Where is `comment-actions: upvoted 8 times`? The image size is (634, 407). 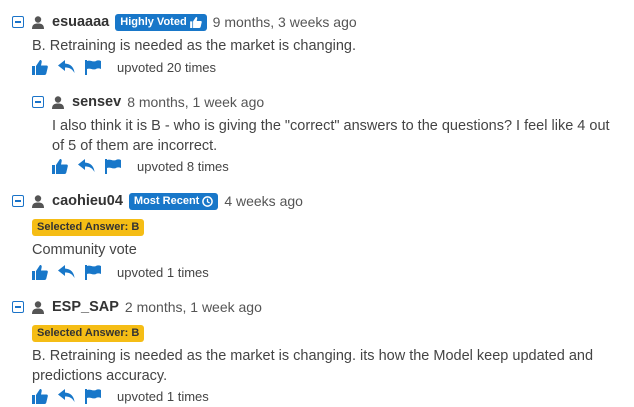
comment-actions: upvoted 8 times is located at coordinates (140, 166).